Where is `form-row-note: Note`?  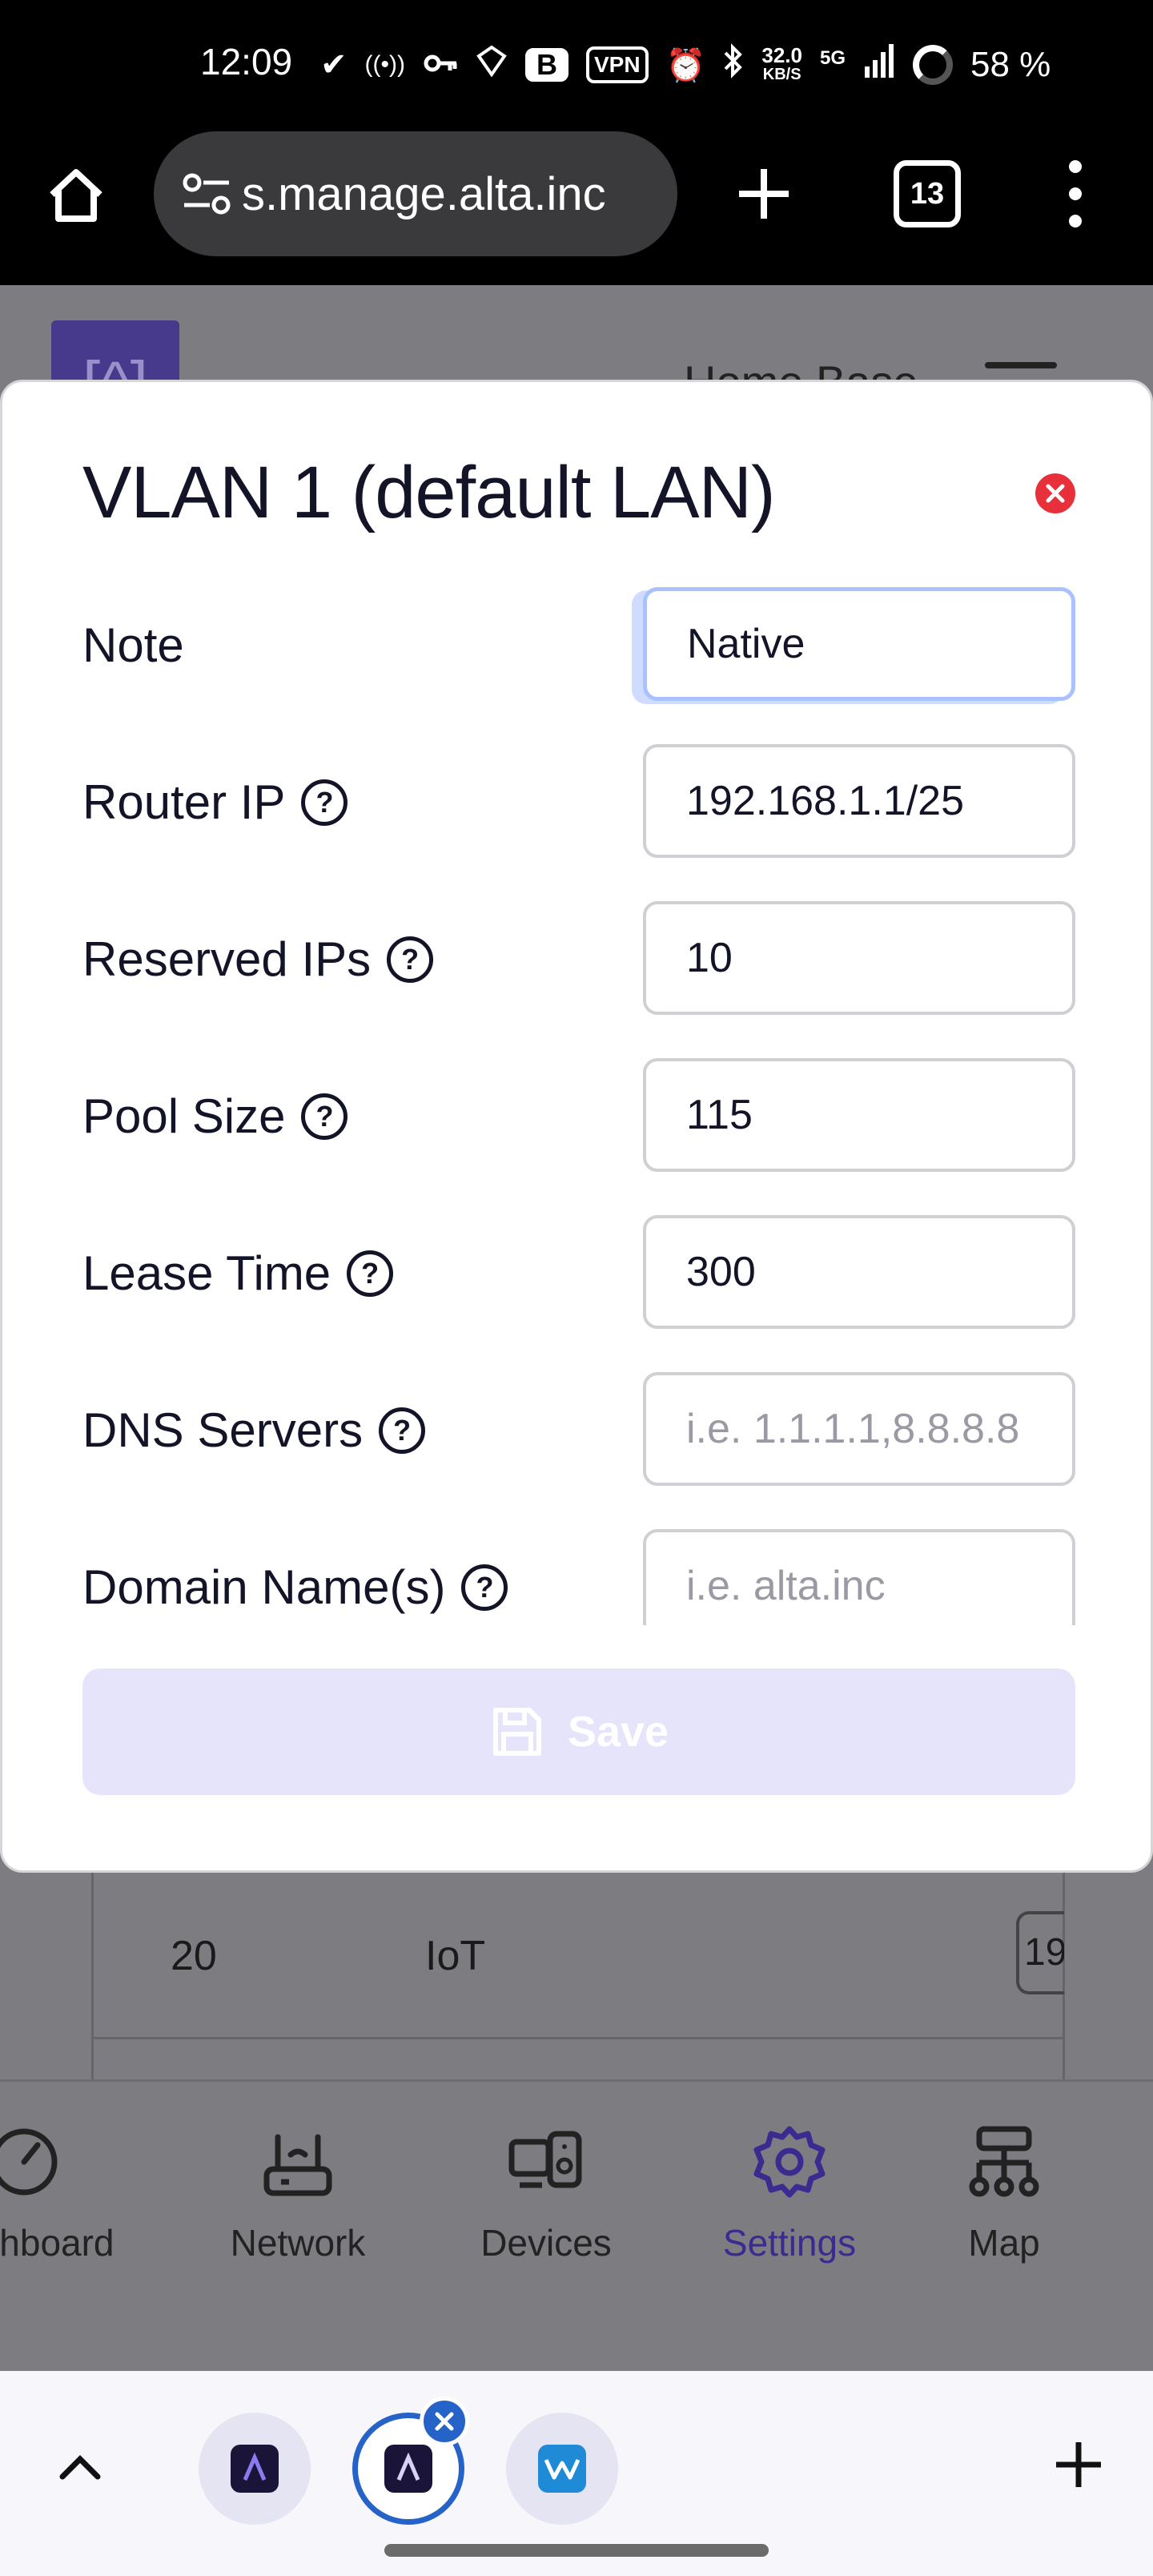
form-row-note: Note is located at coordinates (578, 644).